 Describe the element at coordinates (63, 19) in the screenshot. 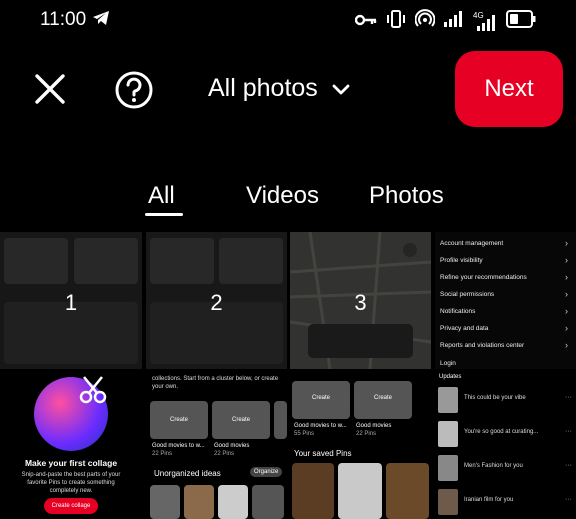

I see `clock: 11:00` at that location.